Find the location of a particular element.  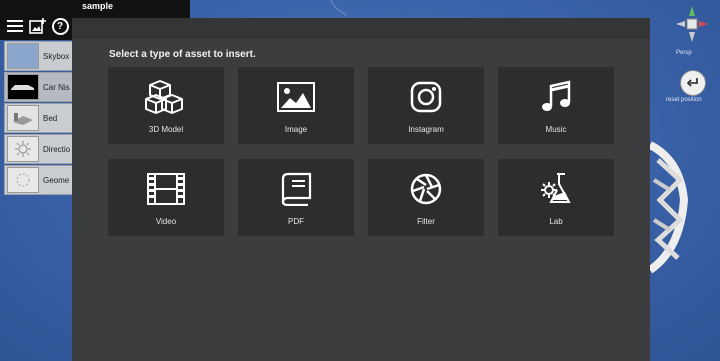

bed-thumbnail is located at coordinates (23, 118).